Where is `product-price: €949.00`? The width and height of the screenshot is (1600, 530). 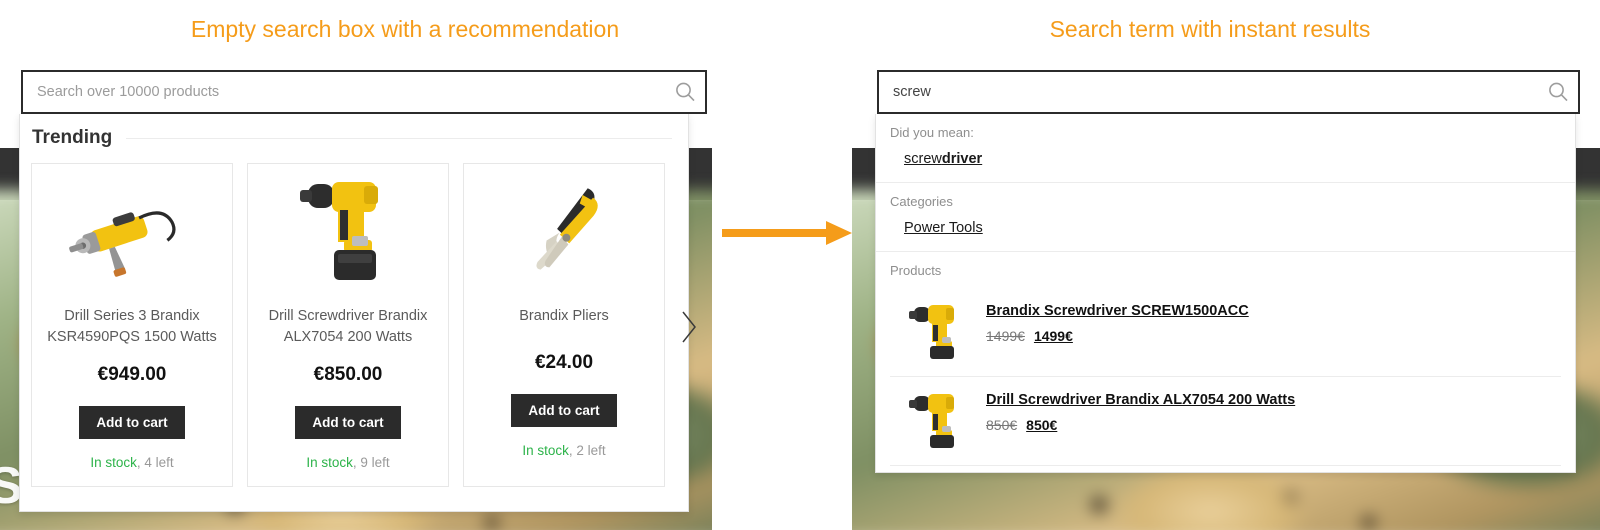
product-price: €949.00 is located at coordinates (132, 375).